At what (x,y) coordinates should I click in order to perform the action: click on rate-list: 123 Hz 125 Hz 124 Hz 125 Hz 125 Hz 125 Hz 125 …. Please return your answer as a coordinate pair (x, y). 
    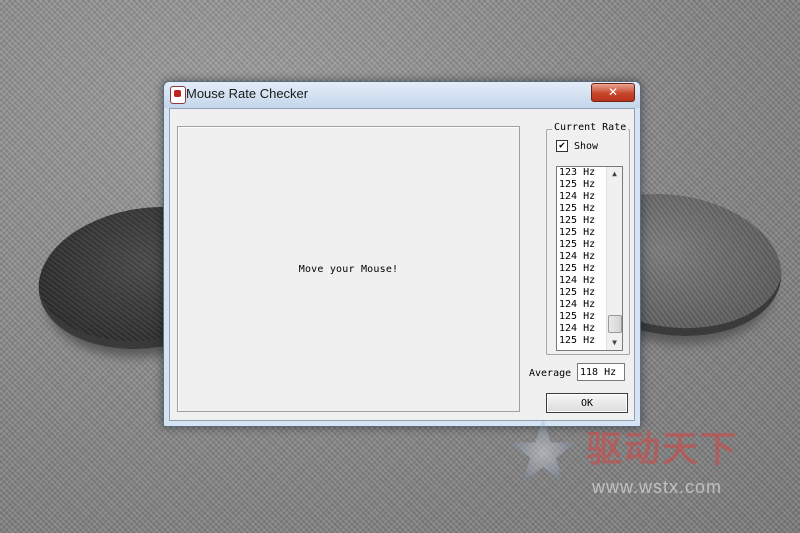
    Looking at the image, I should click on (581, 257).